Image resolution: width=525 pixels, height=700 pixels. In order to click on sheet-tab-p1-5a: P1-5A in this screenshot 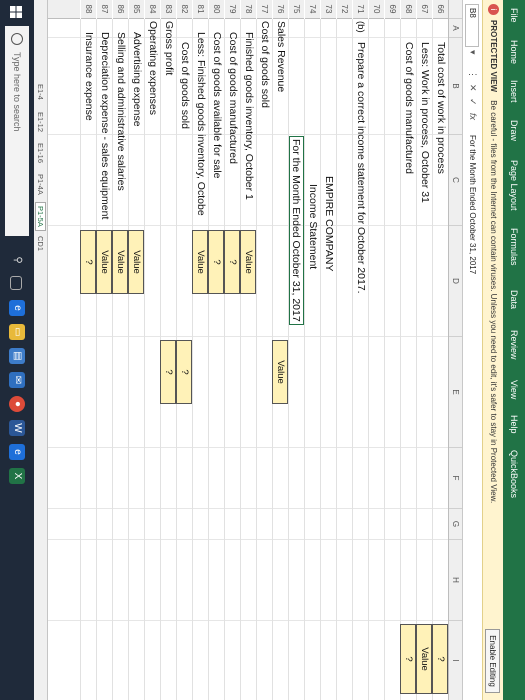, I will do `click(40, 216)`.